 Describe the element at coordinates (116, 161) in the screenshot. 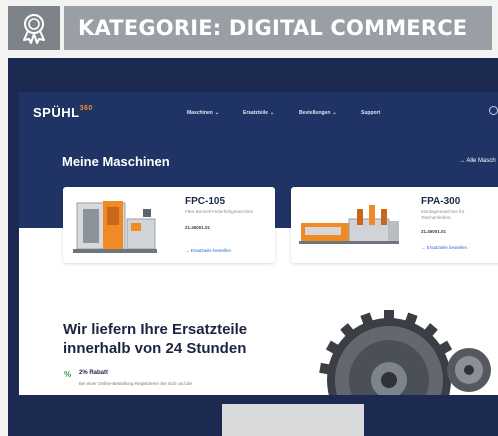

I see `page-title: Meine Maschinen` at that location.